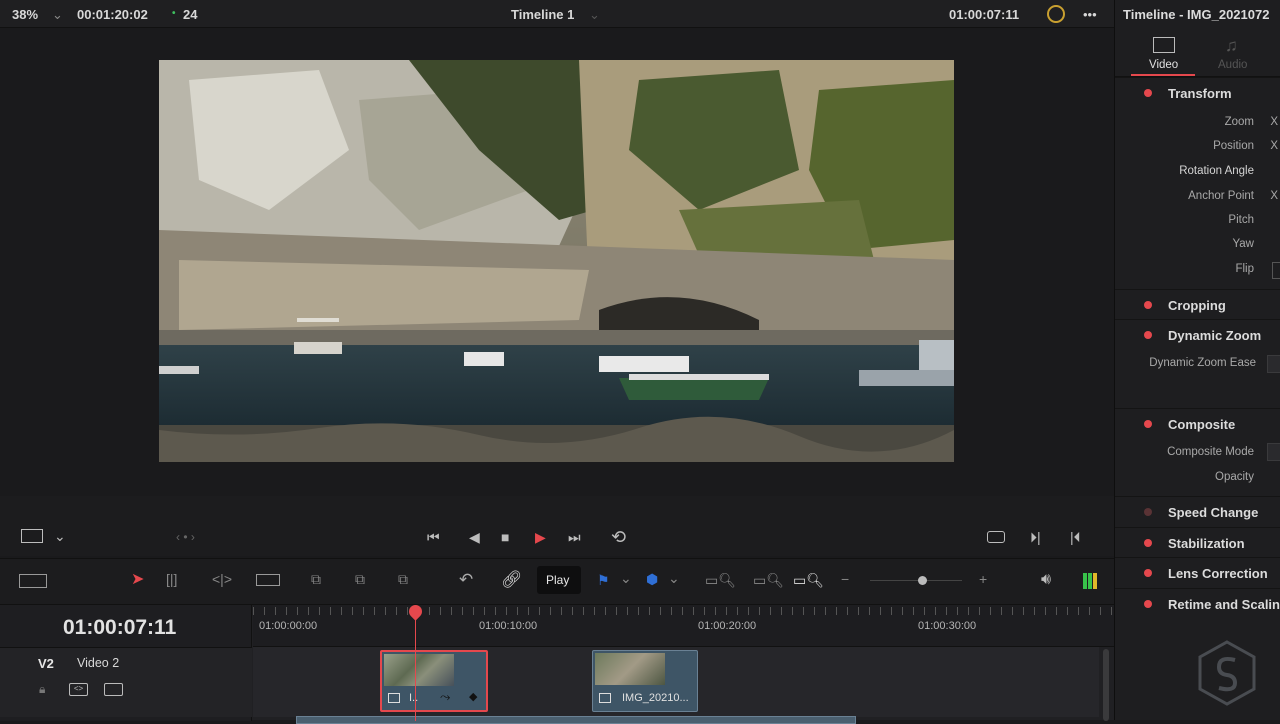 Image resolution: width=1280 pixels, height=724 pixels. Describe the element at coordinates (626, 578) in the screenshot. I see `flag-dropdown-icon: ⌄` at that location.